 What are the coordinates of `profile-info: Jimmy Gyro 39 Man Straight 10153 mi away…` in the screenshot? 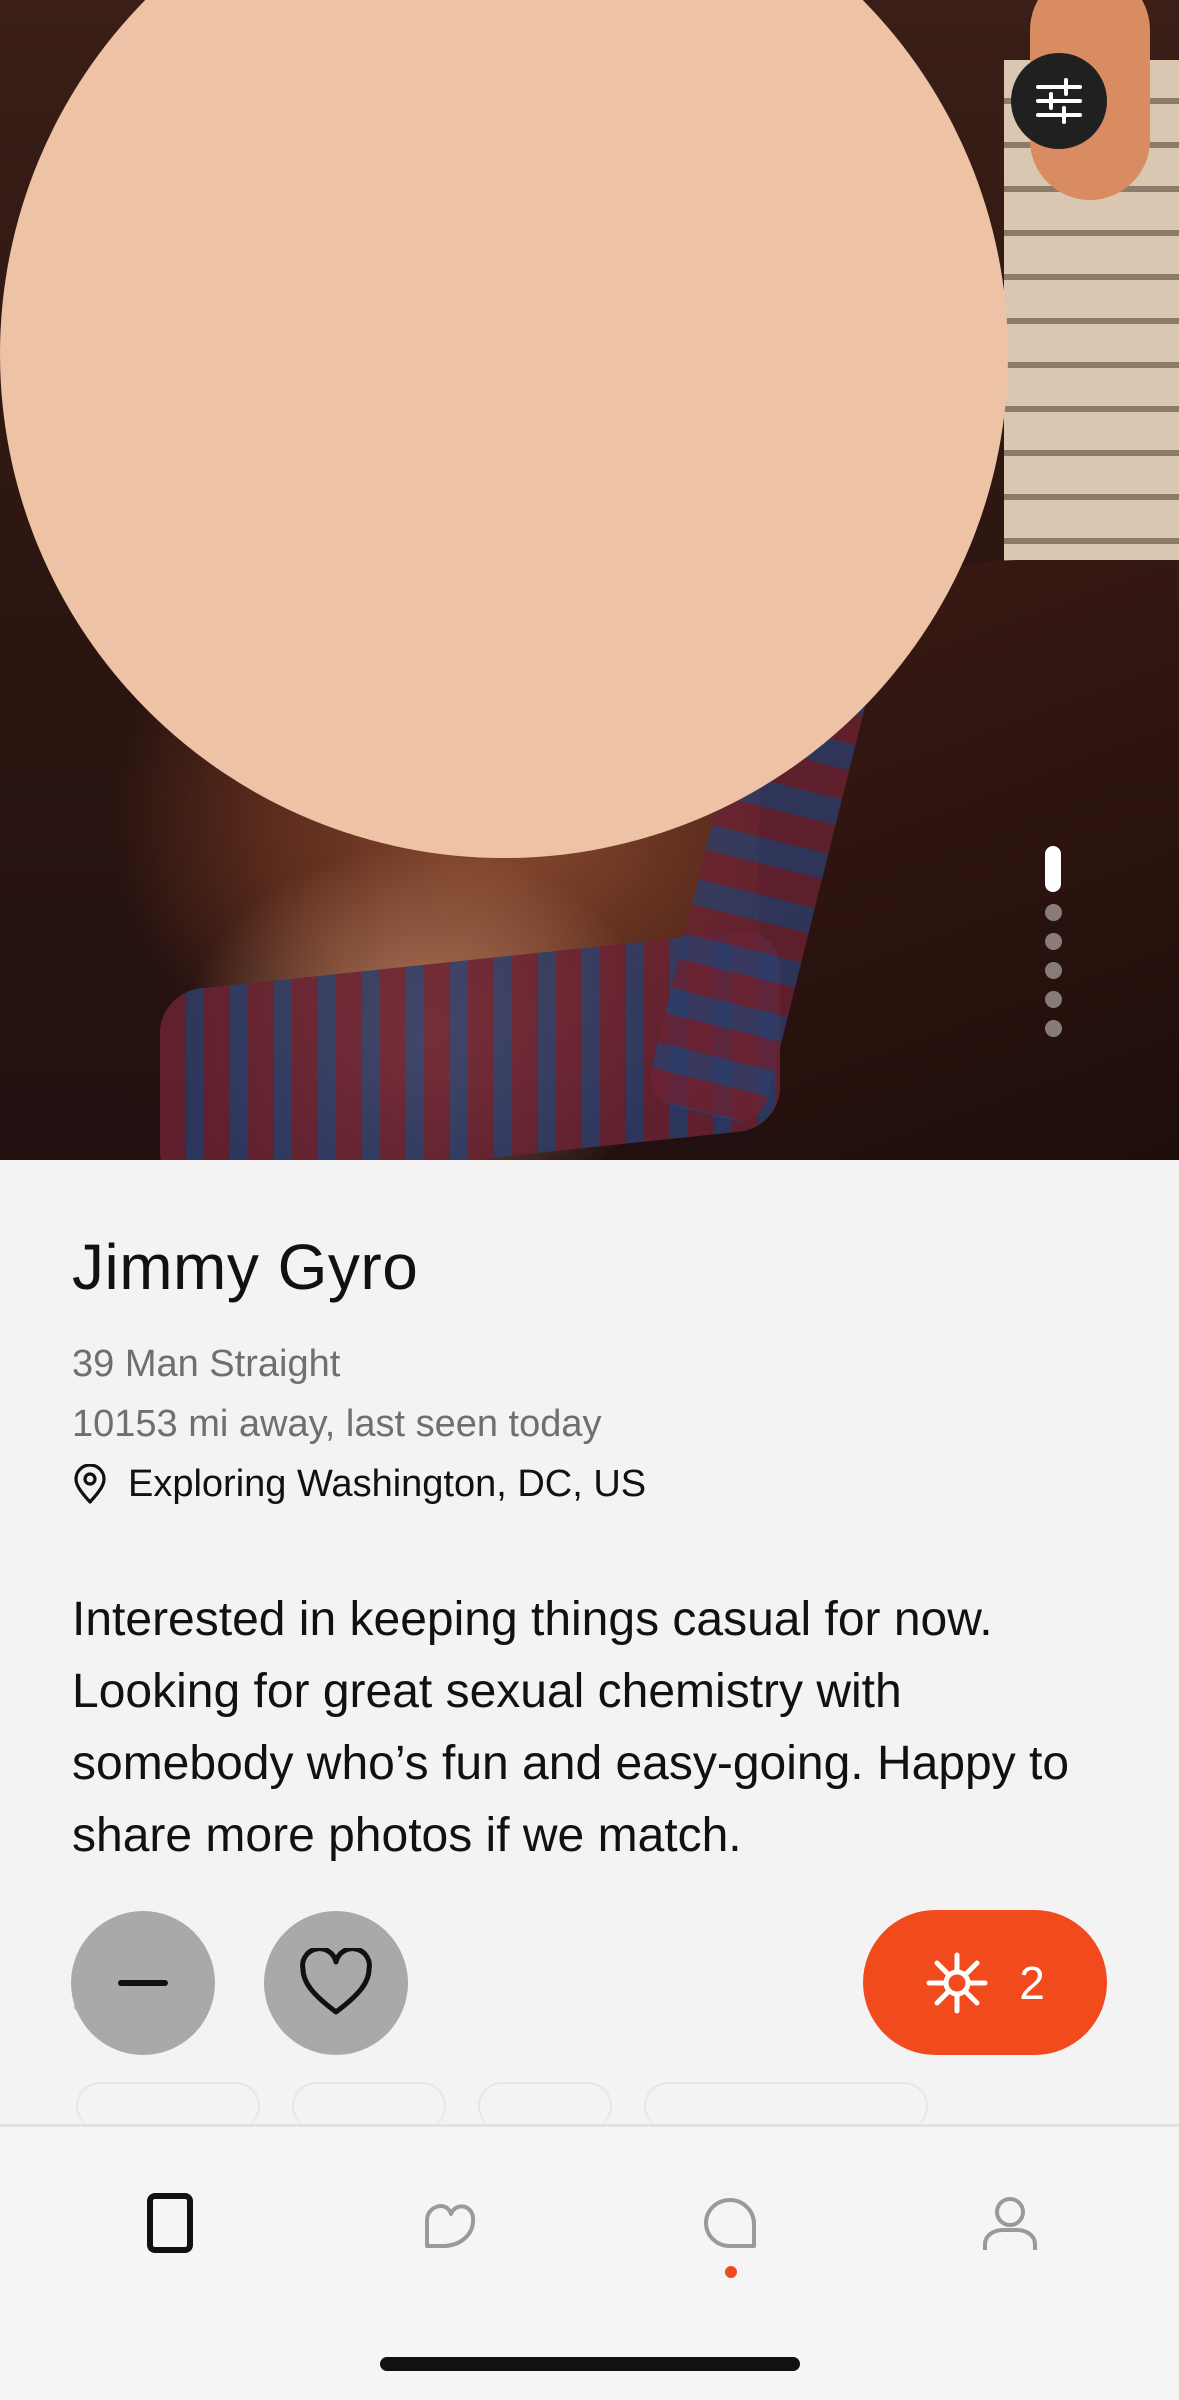 It's located at (592, 1372).